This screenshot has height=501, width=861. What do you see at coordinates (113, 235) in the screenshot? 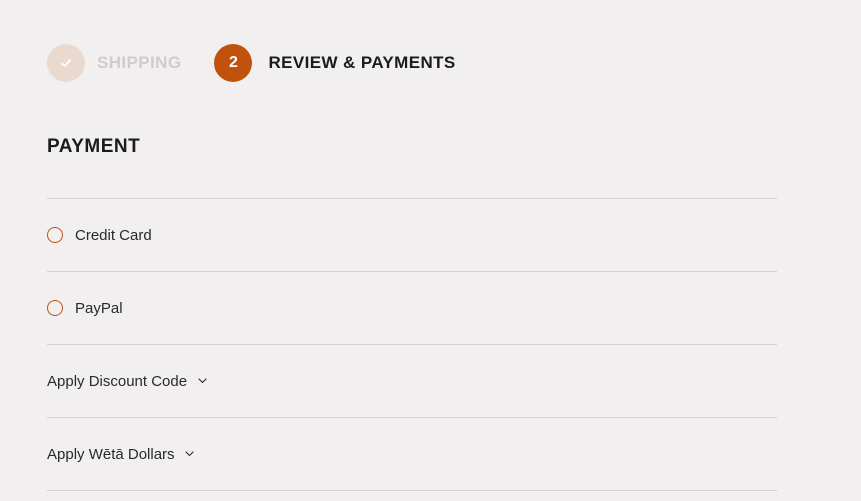
I see `credit-card-label: Credit Card` at bounding box center [113, 235].